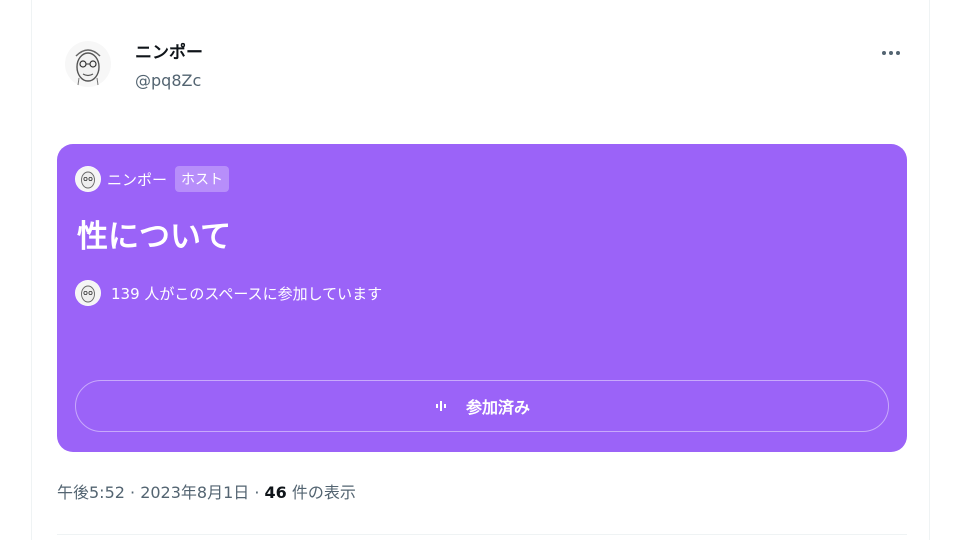 The width and height of the screenshot is (960, 540). I want to click on space-host-row: ニンポー ホスト, so click(152, 179).